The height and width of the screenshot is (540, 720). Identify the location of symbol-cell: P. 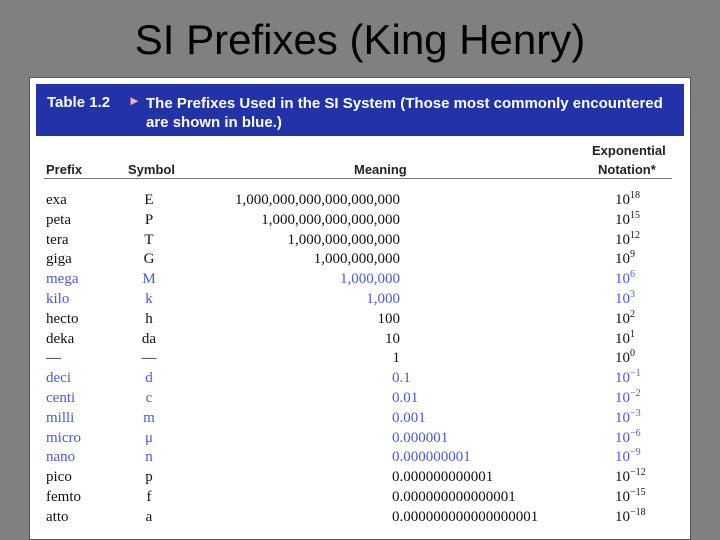
(149, 219).